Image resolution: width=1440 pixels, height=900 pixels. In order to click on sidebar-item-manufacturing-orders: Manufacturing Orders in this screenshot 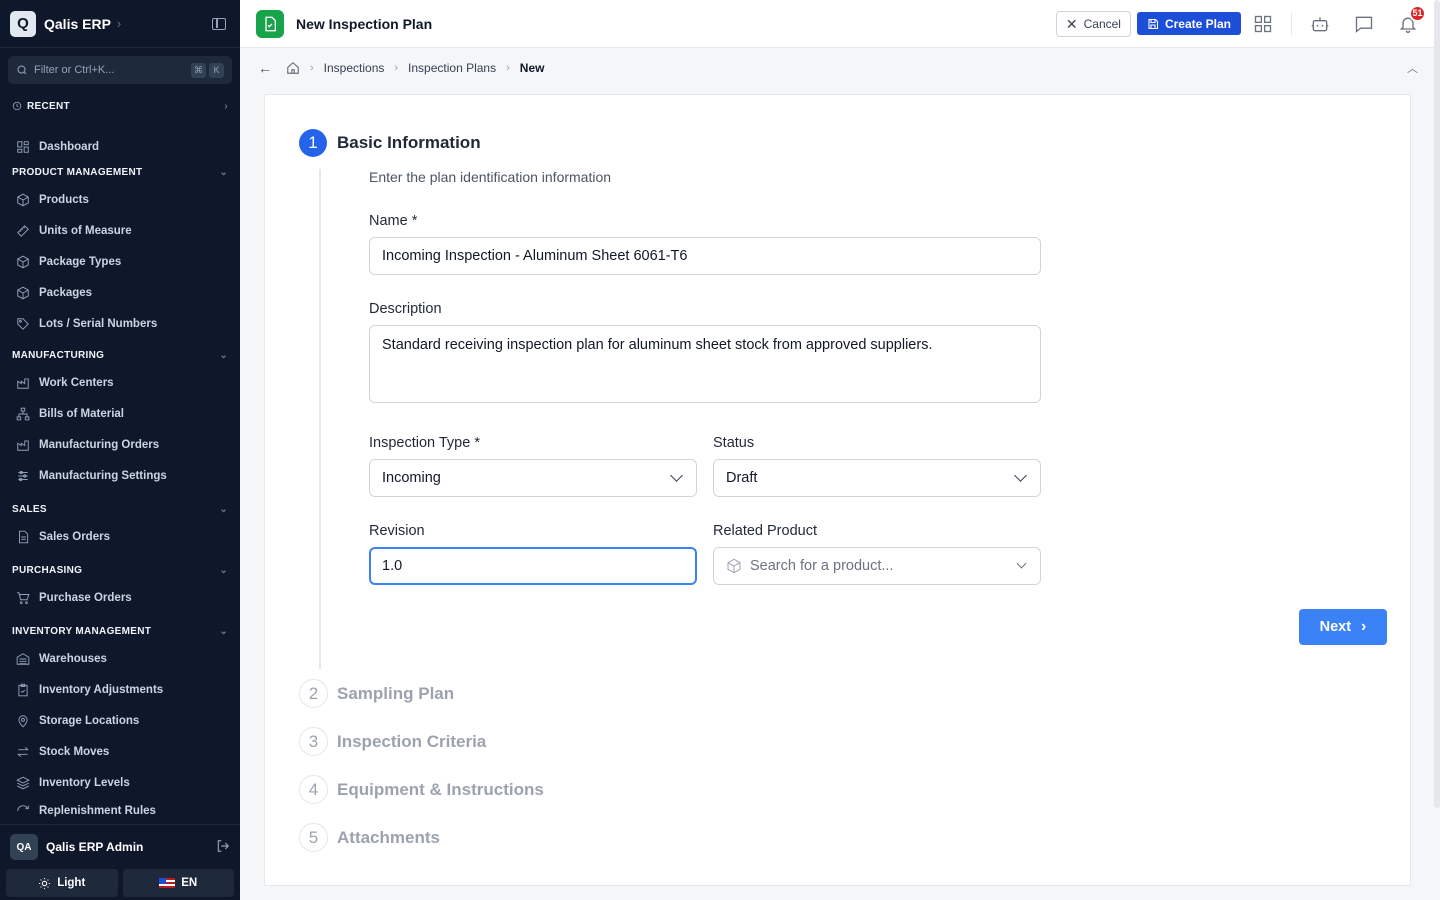, I will do `click(120, 444)`.